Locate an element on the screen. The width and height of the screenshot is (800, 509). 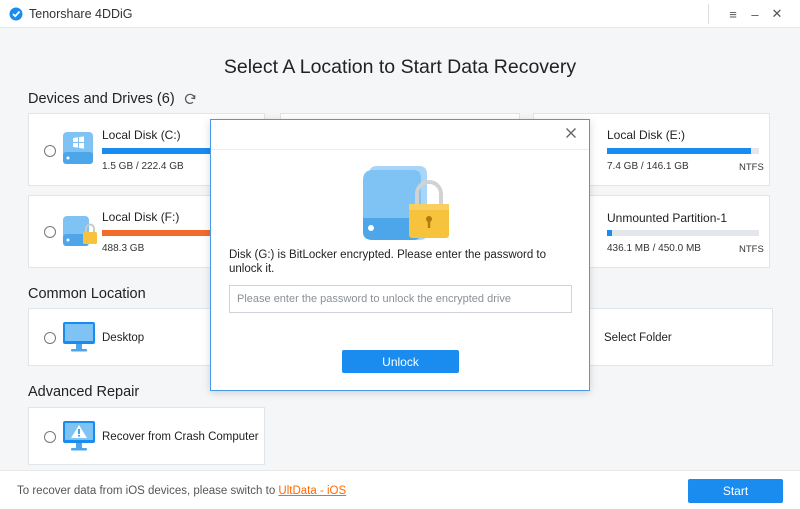
drive-f-size: 488.3 GB is located at coordinates (123, 248).